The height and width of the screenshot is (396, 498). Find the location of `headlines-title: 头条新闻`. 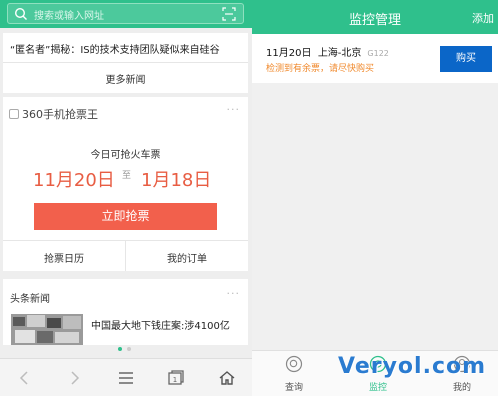

headlines-title: 头条新闻 is located at coordinates (30, 299).